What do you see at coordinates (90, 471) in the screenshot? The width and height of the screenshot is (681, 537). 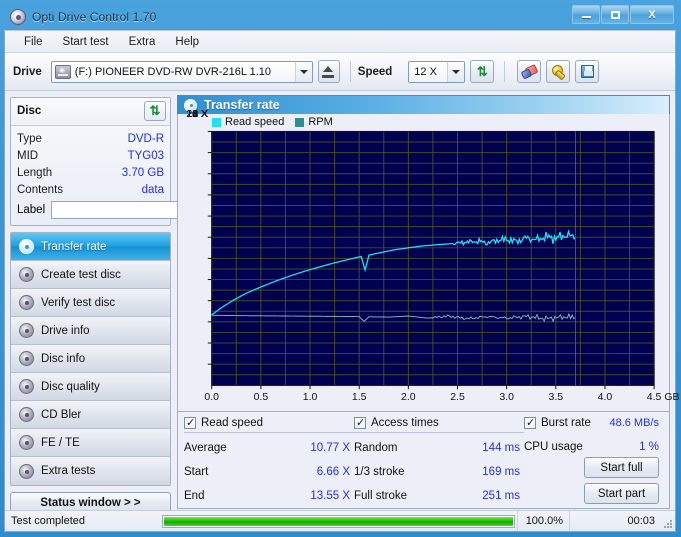 I see `sidebar-item-extra-tests: Extra tests` at bounding box center [90, 471].